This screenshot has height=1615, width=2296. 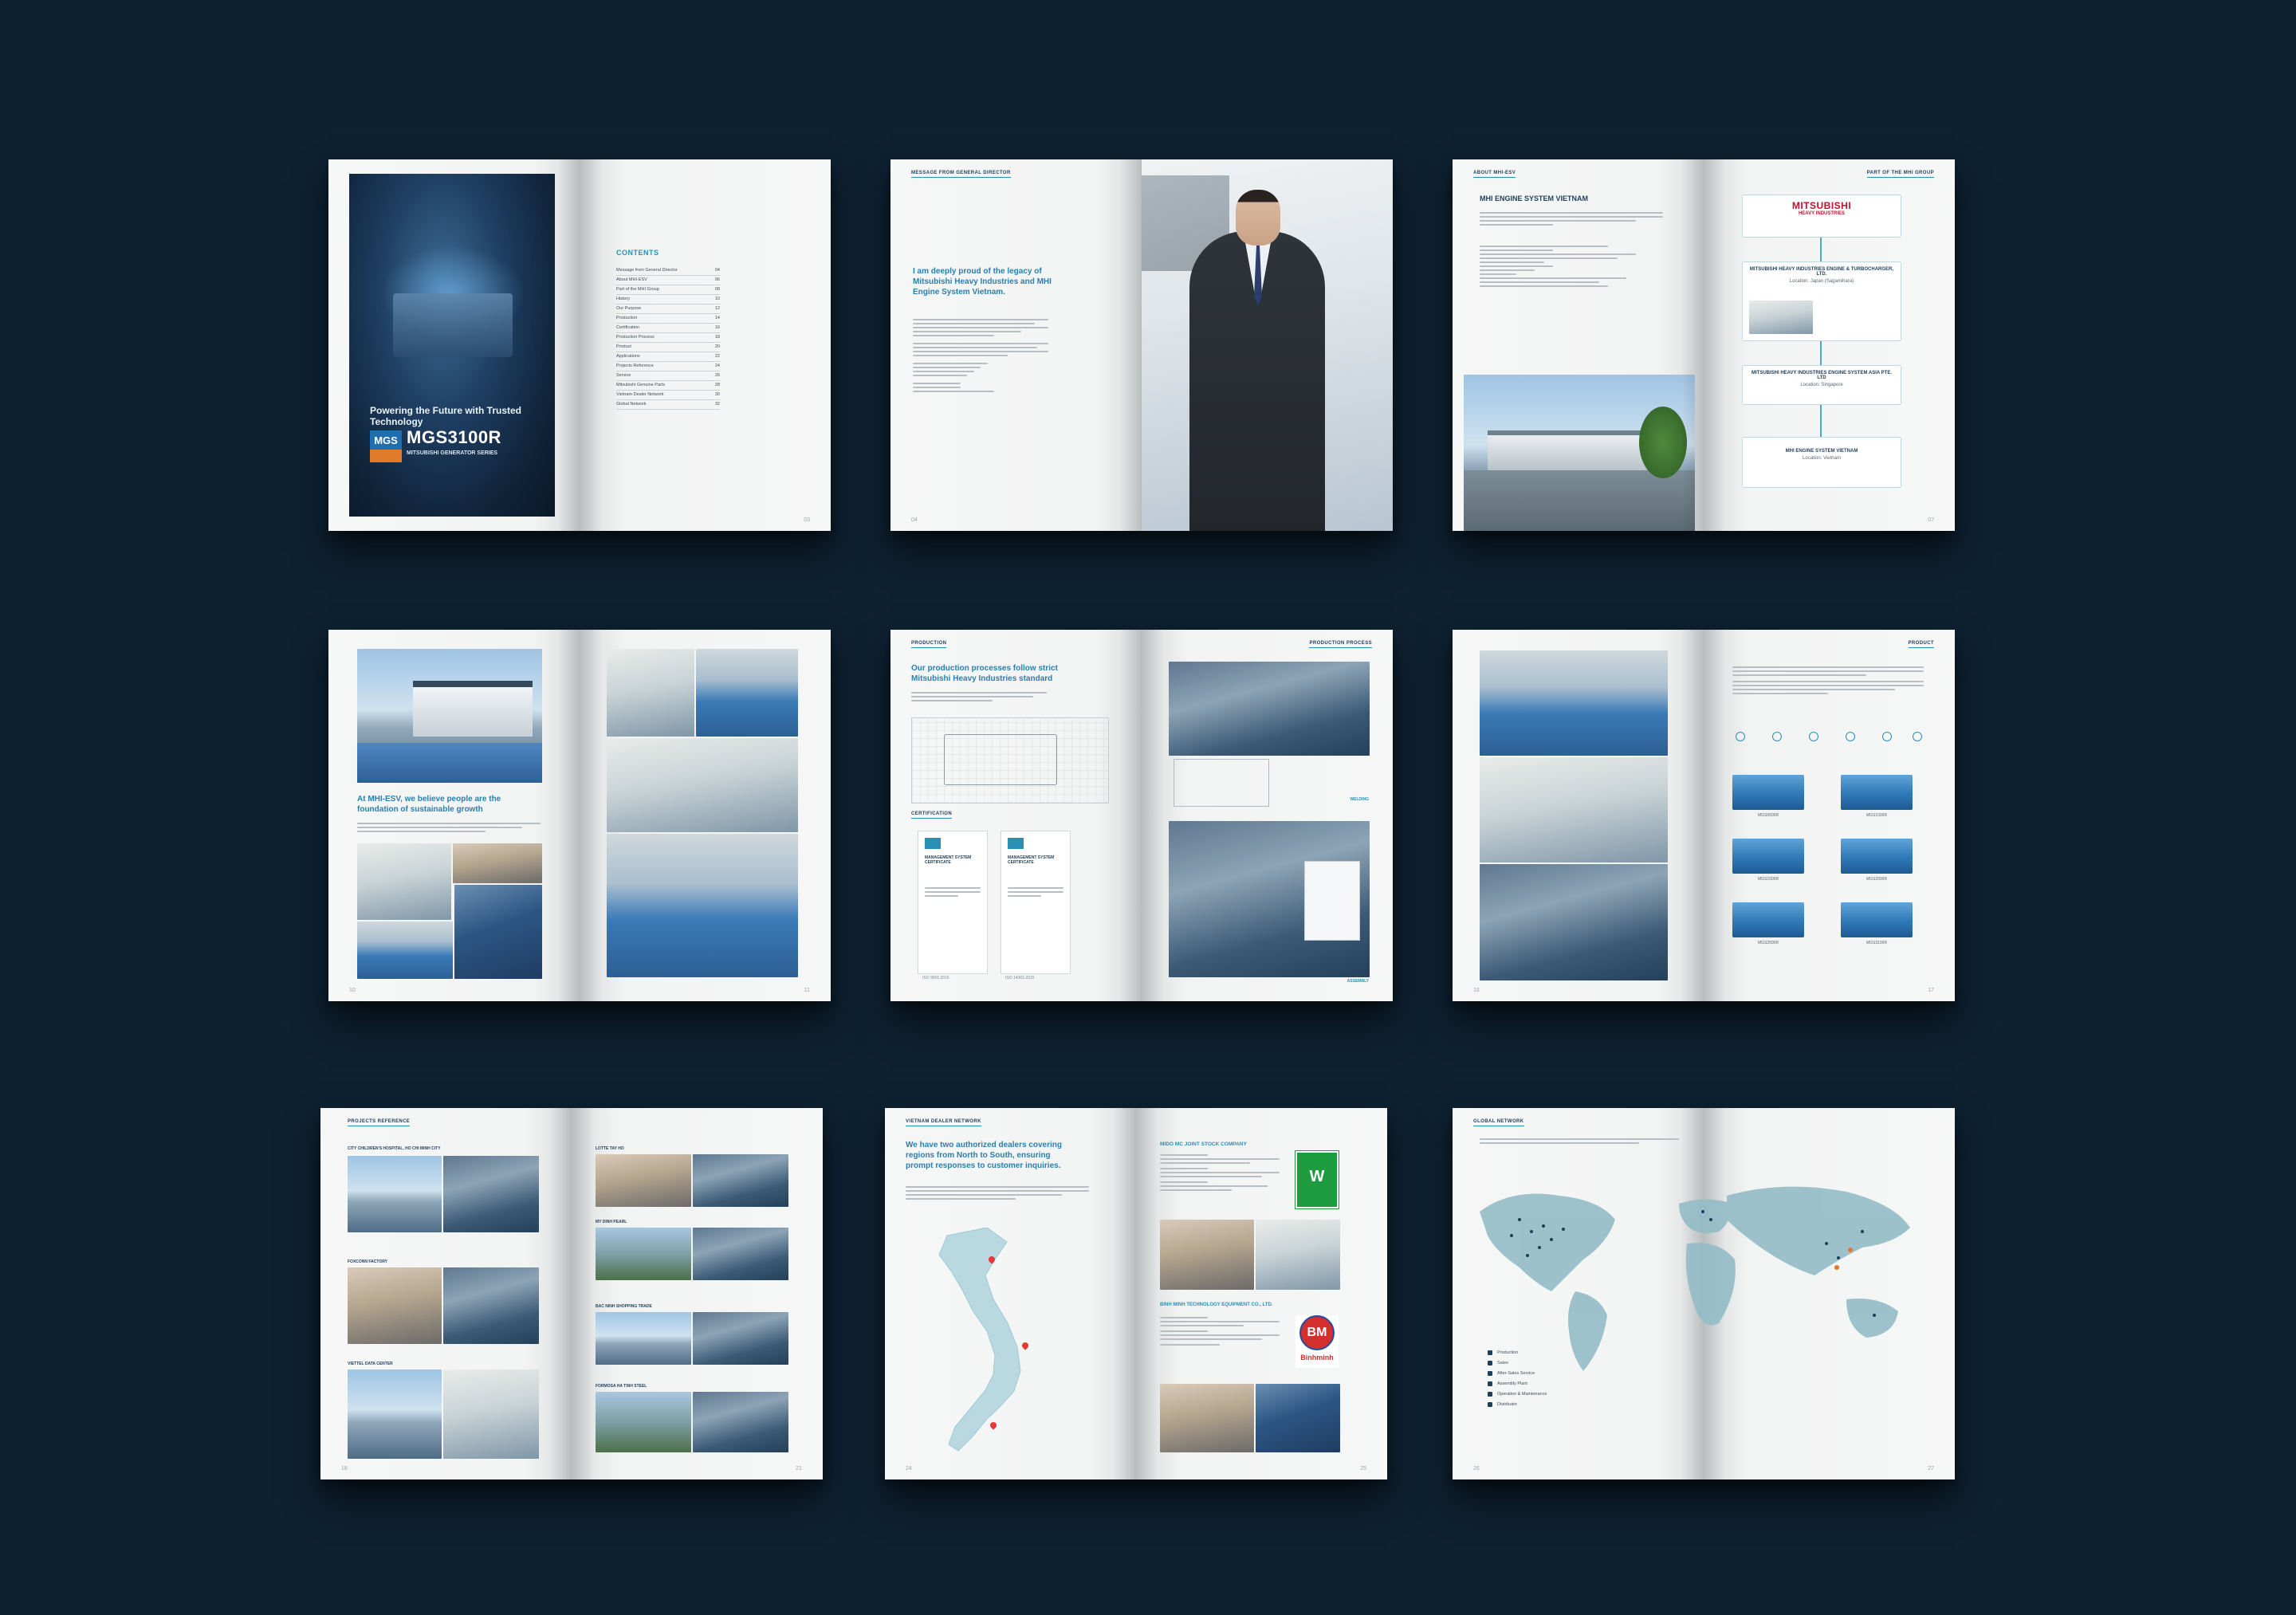 What do you see at coordinates (631, 404) in the screenshot?
I see `contents-item-label: Global Network` at bounding box center [631, 404].